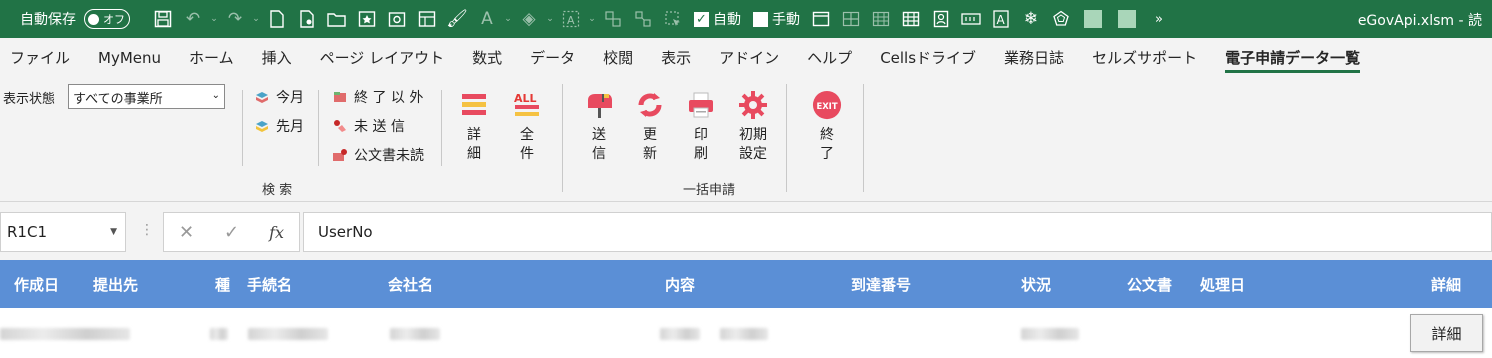  What do you see at coordinates (527, 144) in the screenshot?
I see `all-records-label: 全 件` at bounding box center [527, 144].